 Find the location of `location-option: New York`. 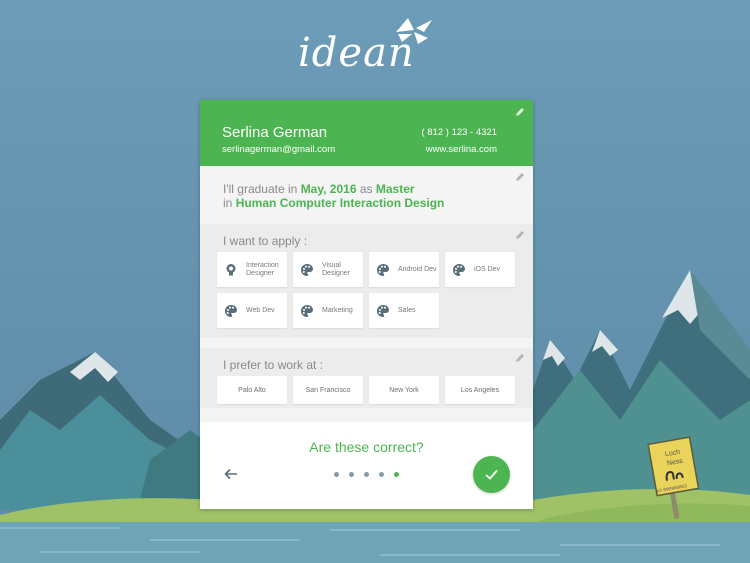

location-option: New York is located at coordinates (404, 390).